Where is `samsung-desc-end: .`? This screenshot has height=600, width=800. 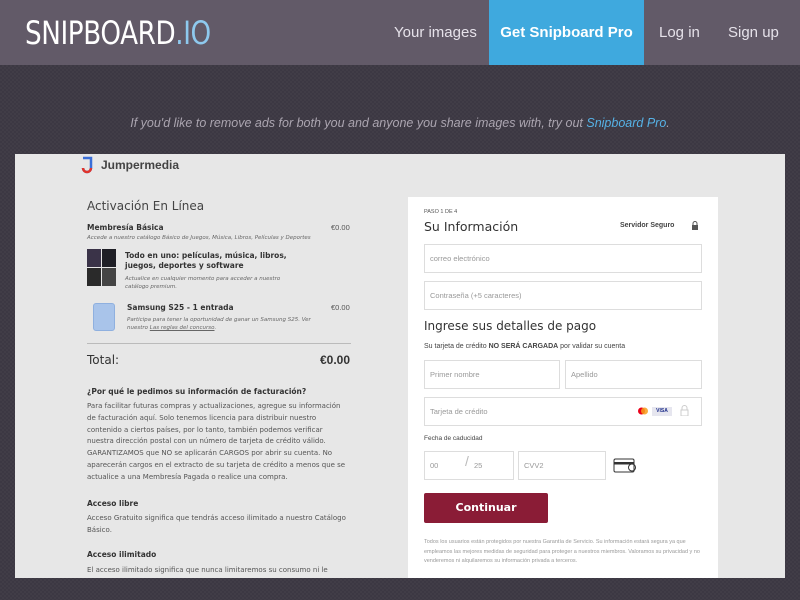
samsung-desc-end: . is located at coordinates (215, 328).